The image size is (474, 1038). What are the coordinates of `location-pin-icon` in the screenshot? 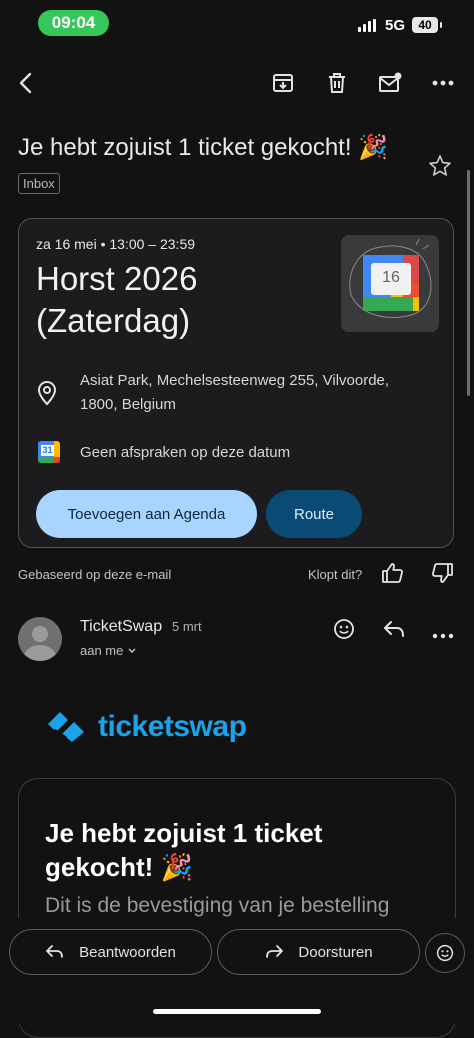 It's located at (47, 395).